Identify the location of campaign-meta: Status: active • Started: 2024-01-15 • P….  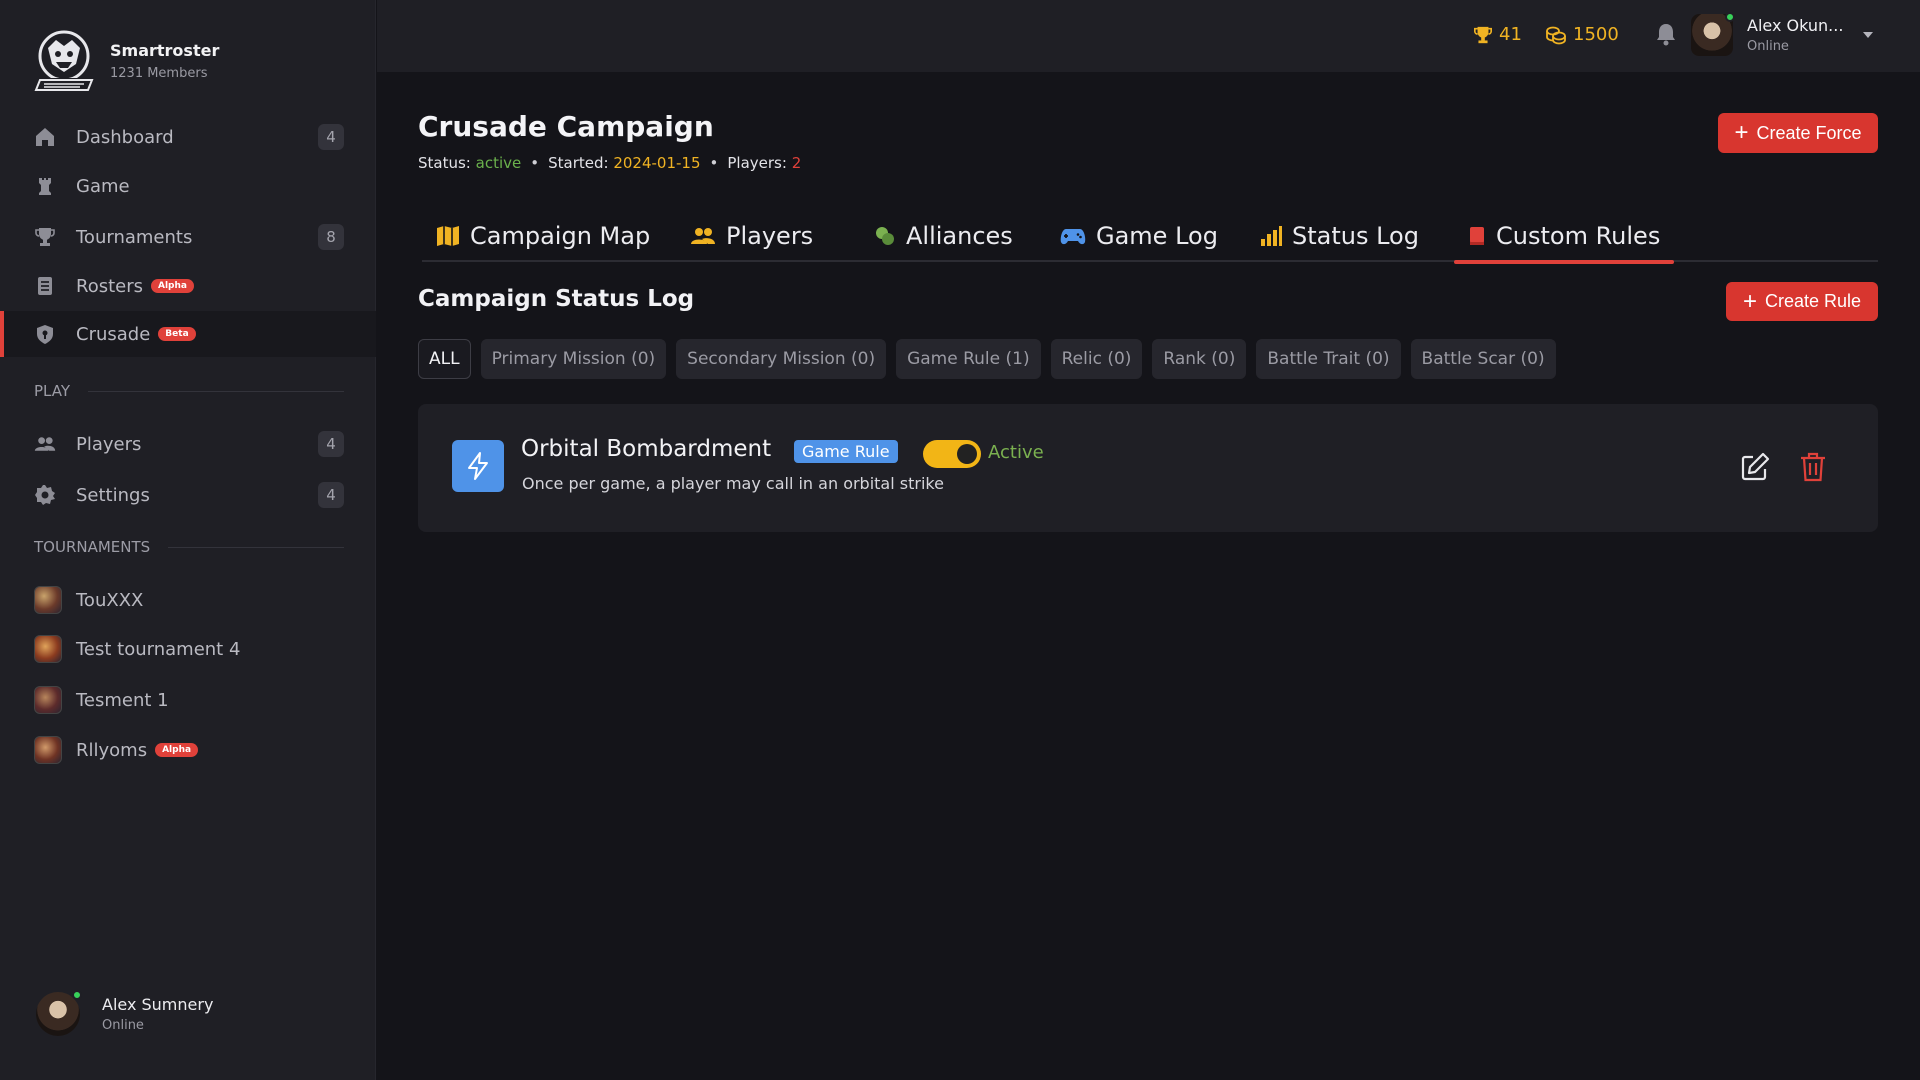
(609, 163).